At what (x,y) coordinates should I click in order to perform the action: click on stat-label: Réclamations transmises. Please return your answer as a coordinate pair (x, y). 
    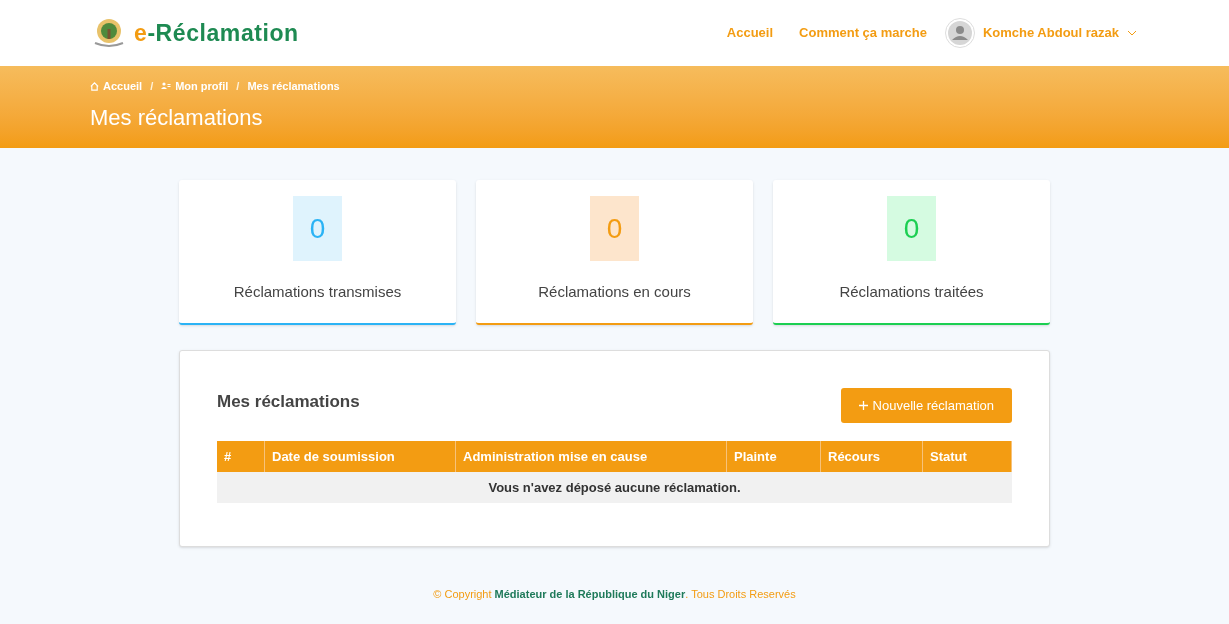
    Looking at the image, I should click on (317, 292).